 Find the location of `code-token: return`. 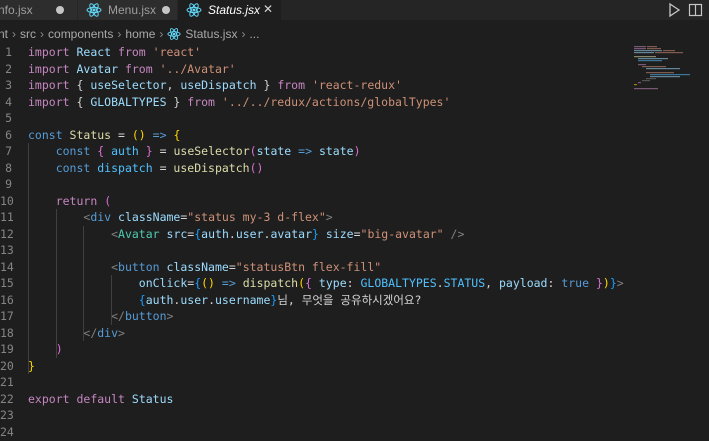

code-token: return is located at coordinates (76, 200).